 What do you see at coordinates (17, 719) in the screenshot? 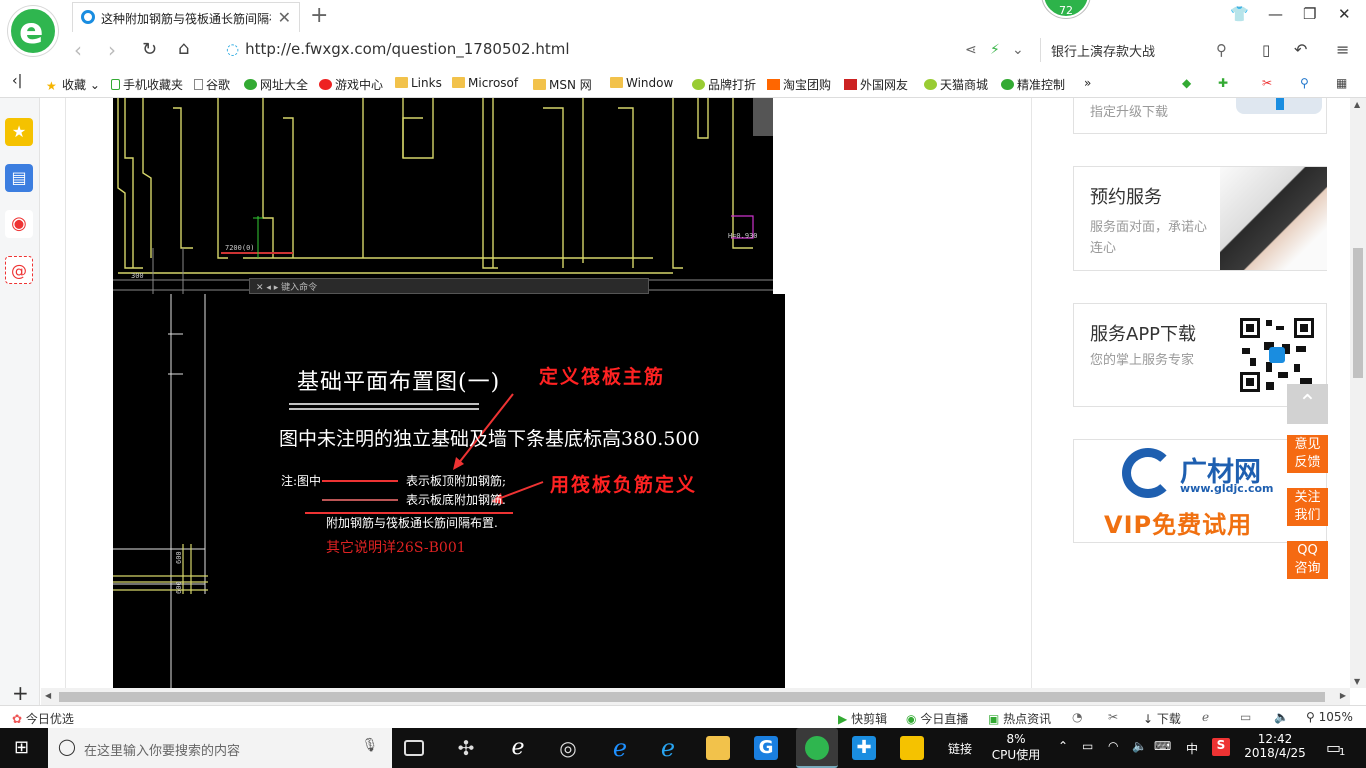
I see `gift-icon: ✿` at bounding box center [17, 719].